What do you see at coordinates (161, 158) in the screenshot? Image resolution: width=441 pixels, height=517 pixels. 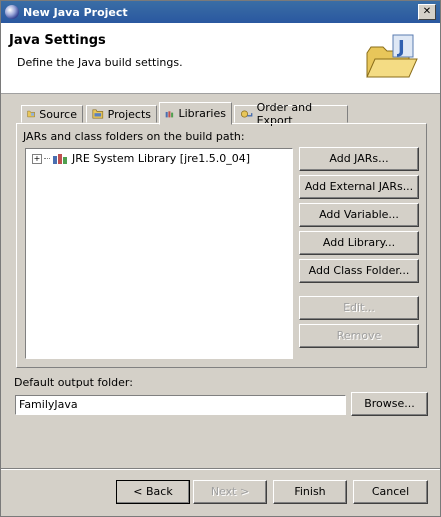 I see `tree-item-label: JRE System Library [jre1.5.0_04]` at bounding box center [161, 158].